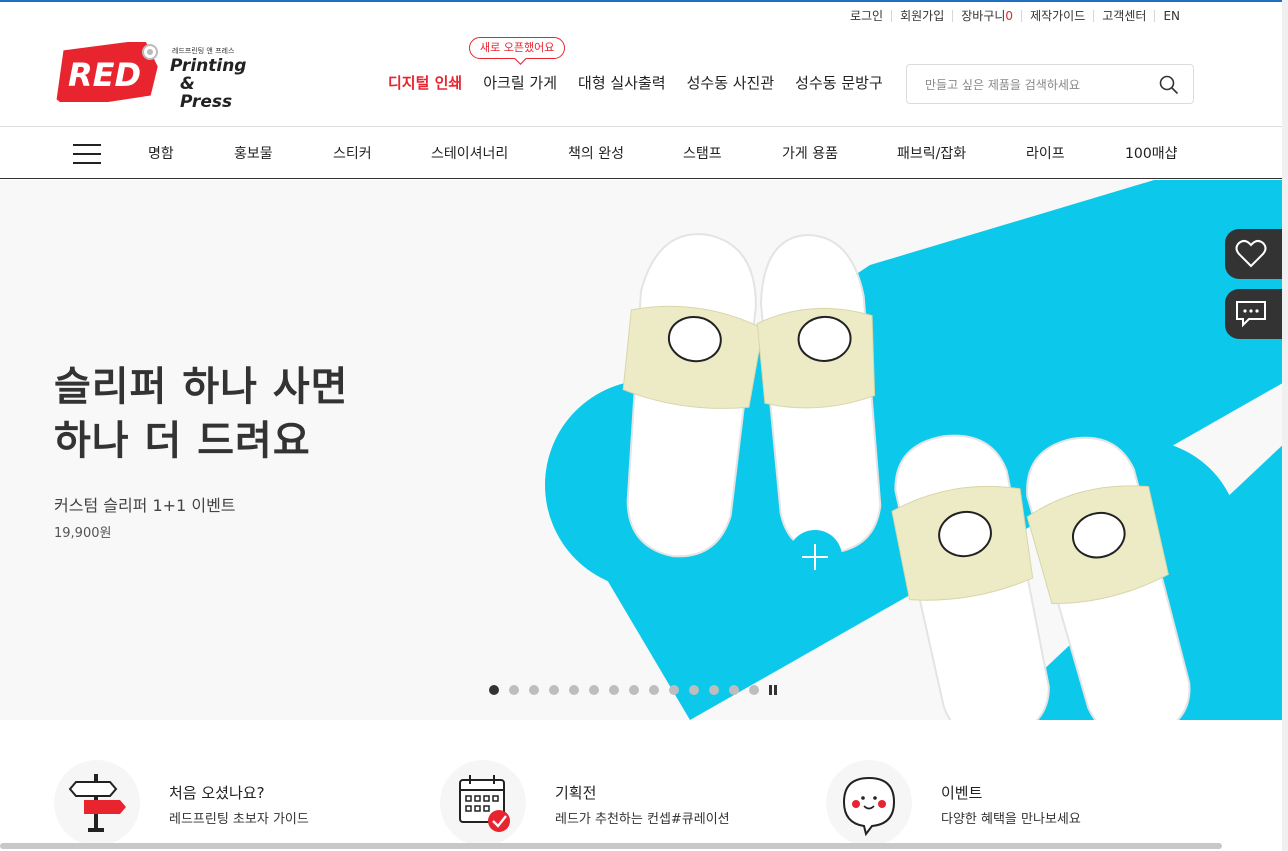 The width and height of the screenshot is (1288, 851). What do you see at coordinates (161, 153) in the screenshot?
I see `category-business-card: 명함` at bounding box center [161, 153].